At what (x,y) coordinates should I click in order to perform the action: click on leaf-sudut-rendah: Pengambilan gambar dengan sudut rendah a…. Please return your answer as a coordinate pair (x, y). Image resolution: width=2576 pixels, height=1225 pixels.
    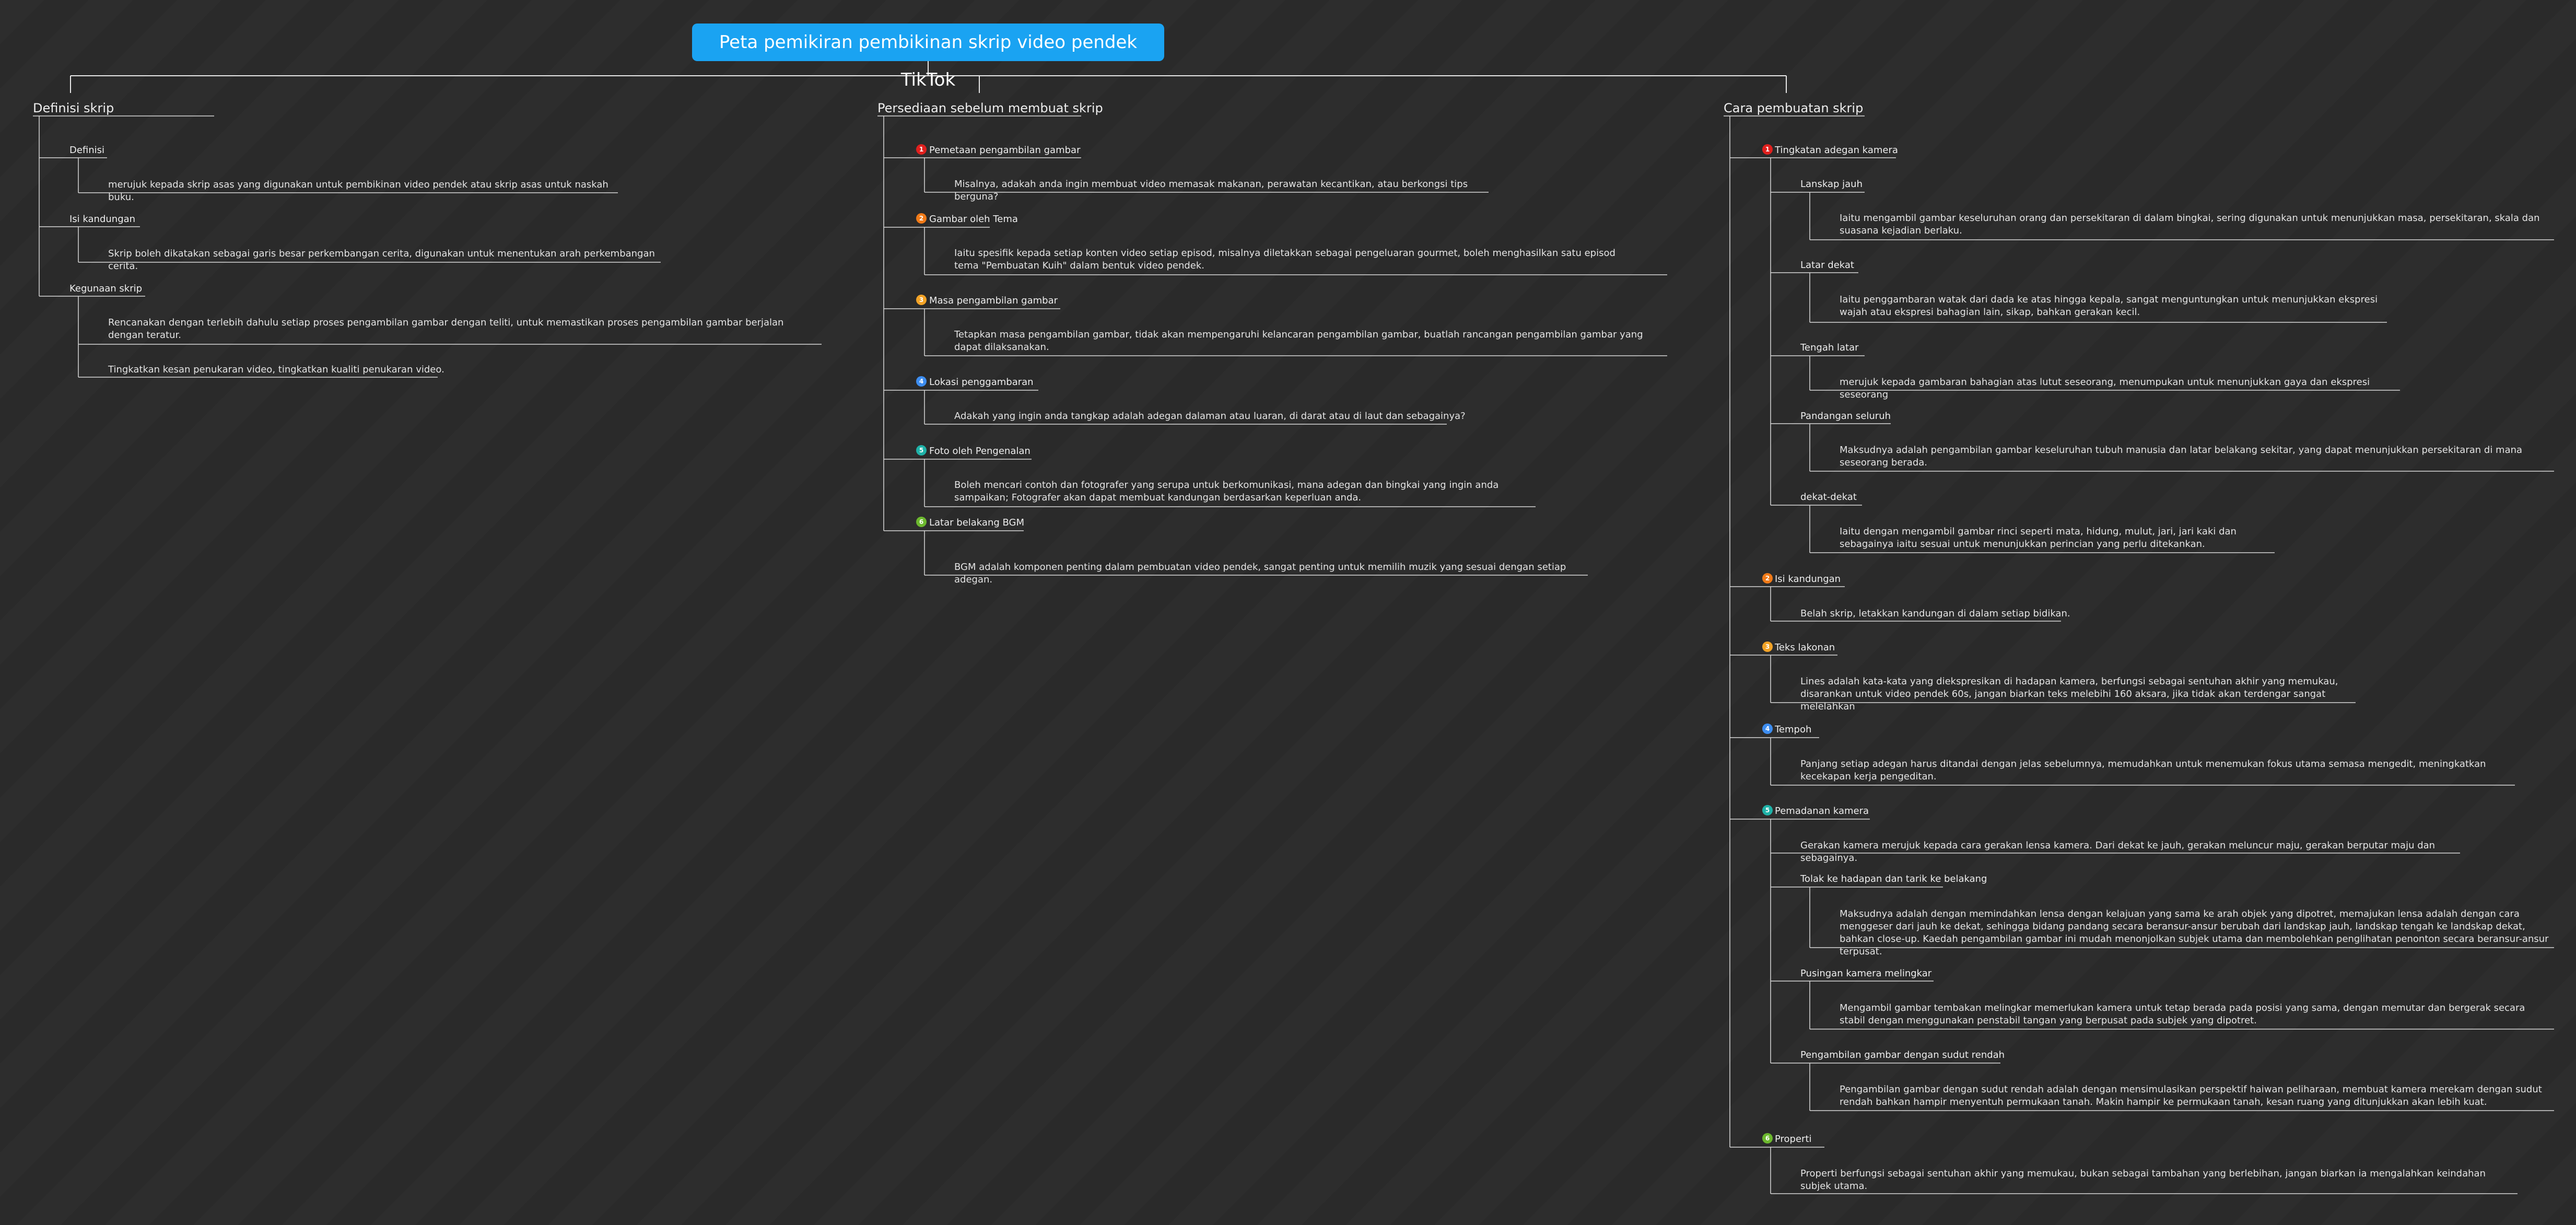
    Looking at the image, I should click on (2195, 1096).